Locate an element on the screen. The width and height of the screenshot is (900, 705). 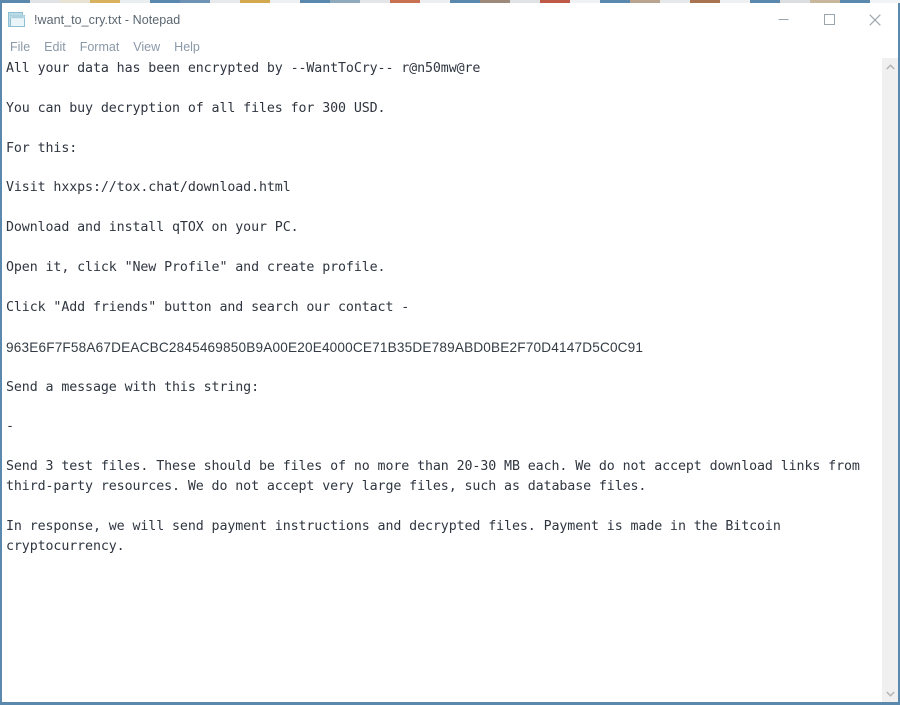
scroll-up-button is located at coordinates (890, 66).